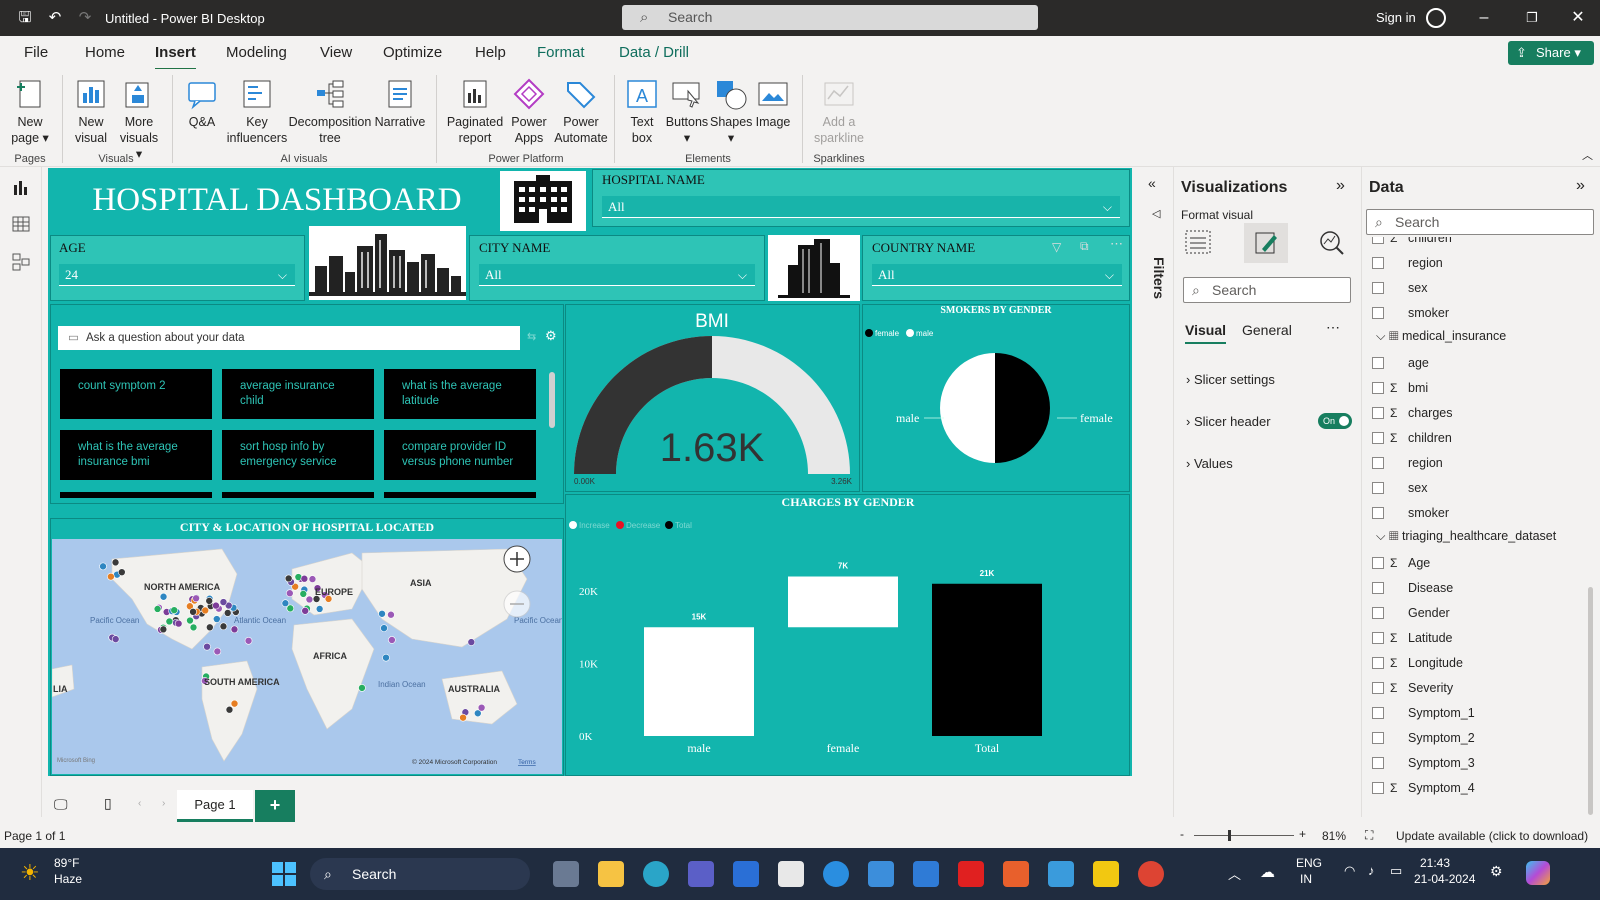 The image size is (1600, 900). I want to click on menu-data-drill: Data / Drill, so click(654, 52).